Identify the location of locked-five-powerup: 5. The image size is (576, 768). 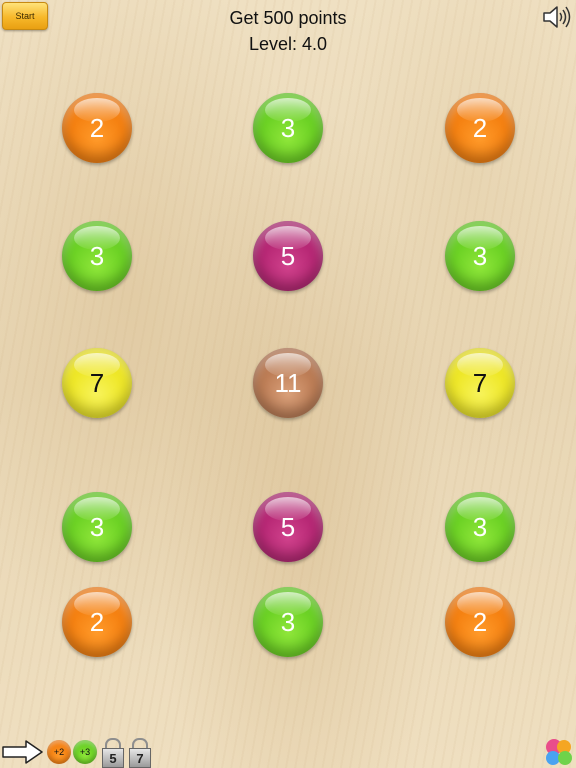
(112, 753).